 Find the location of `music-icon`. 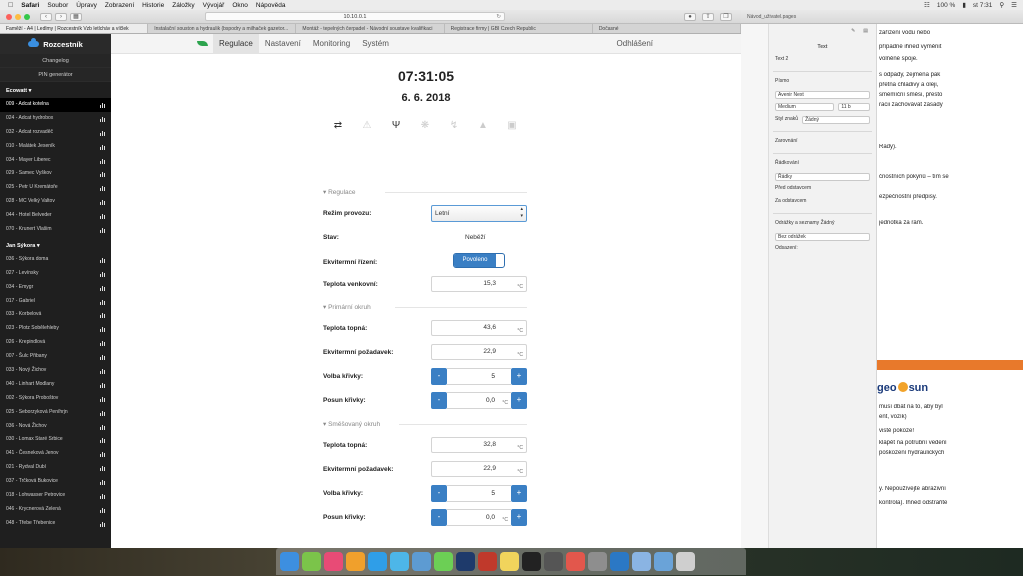

music-icon is located at coordinates (333, 561).